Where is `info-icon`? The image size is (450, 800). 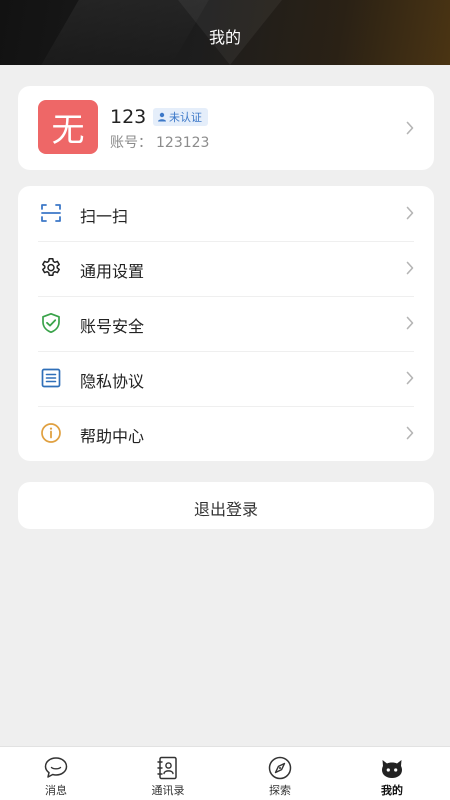
info-icon is located at coordinates (51, 433).